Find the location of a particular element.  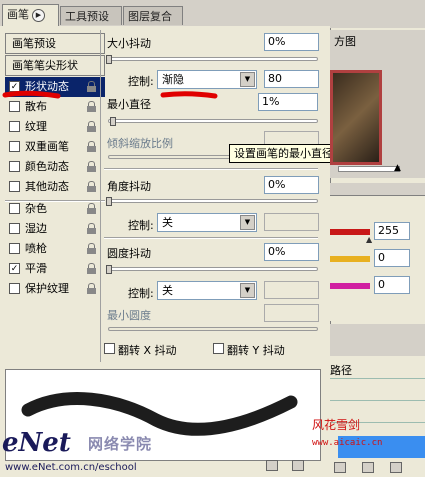

new-brush-icon is located at coordinates (272, 465).